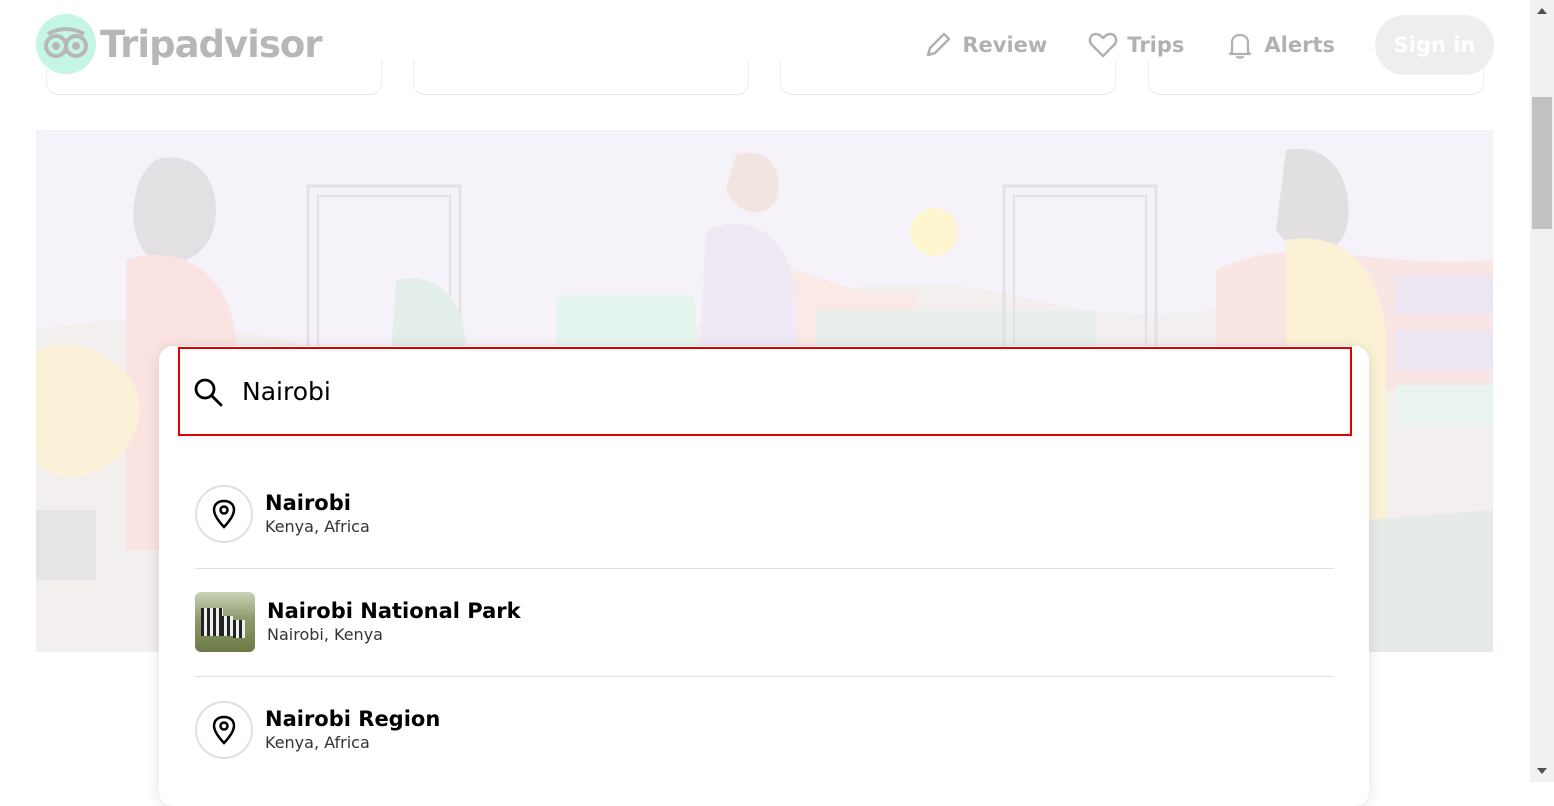  What do you see at coordinates (1240, 46) in the screenshot?
I see `bell-icon` at bounding box center [1240, 46].